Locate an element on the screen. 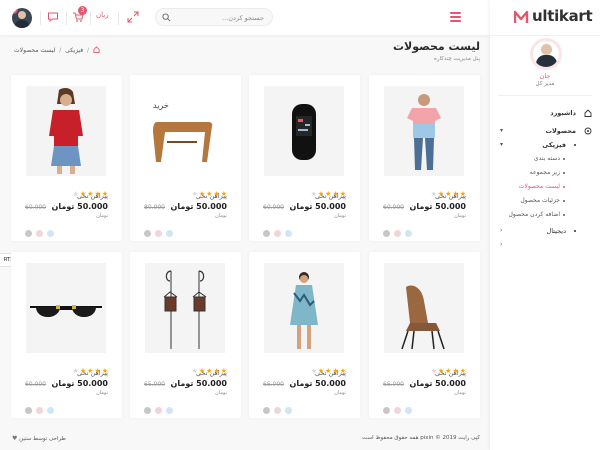 The width and height of the screenshot is (600, 450). search-input is located at coordinates (220, 17).